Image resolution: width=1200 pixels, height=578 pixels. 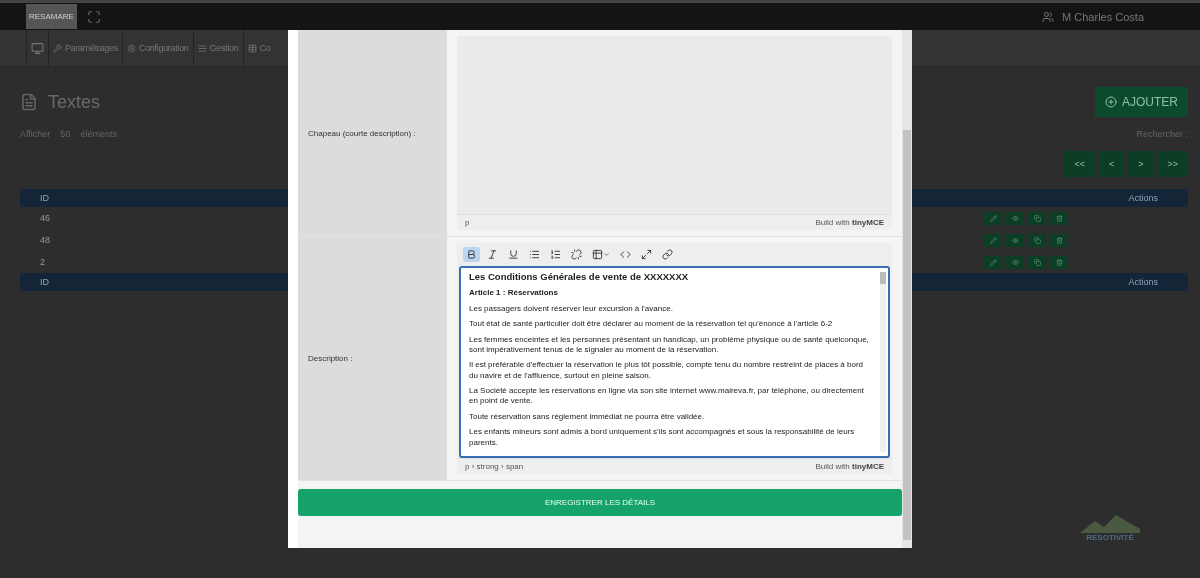 I want to click on bullets-icon, so click(x=534, y=254).